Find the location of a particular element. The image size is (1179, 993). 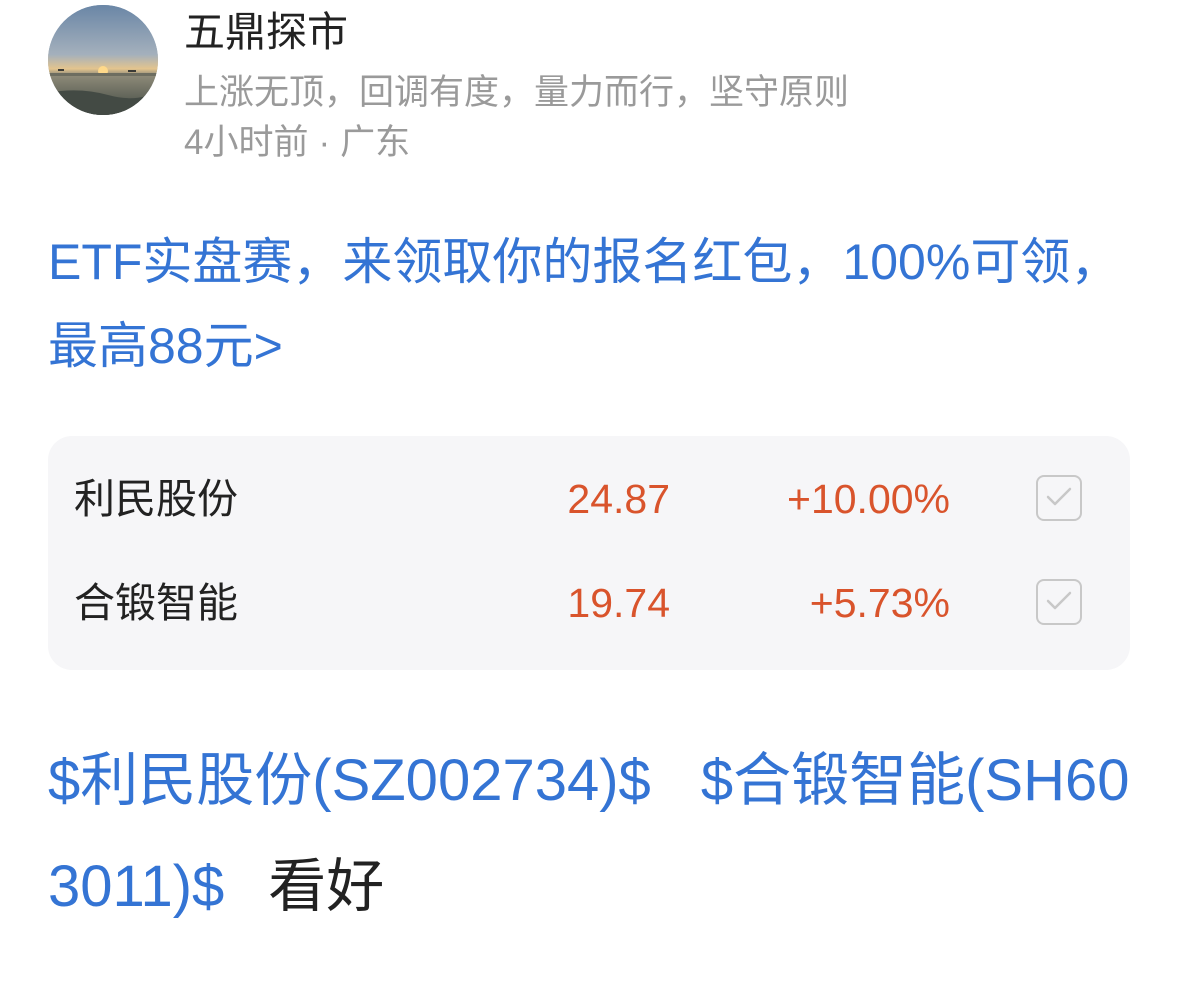

stock-row: 利民股份 24.87 +10.00% is located at coordinates (589, 499).